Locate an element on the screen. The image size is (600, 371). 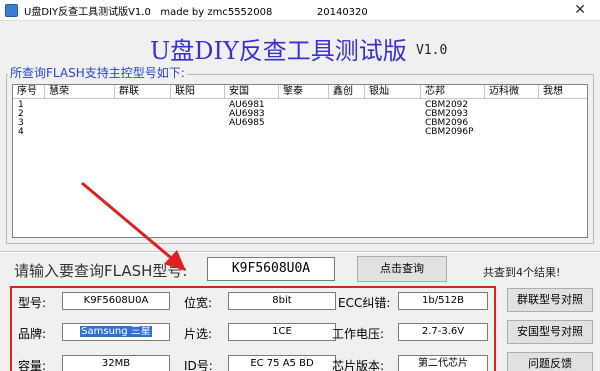
row-number: 4 is located at coordinates (21, 132).